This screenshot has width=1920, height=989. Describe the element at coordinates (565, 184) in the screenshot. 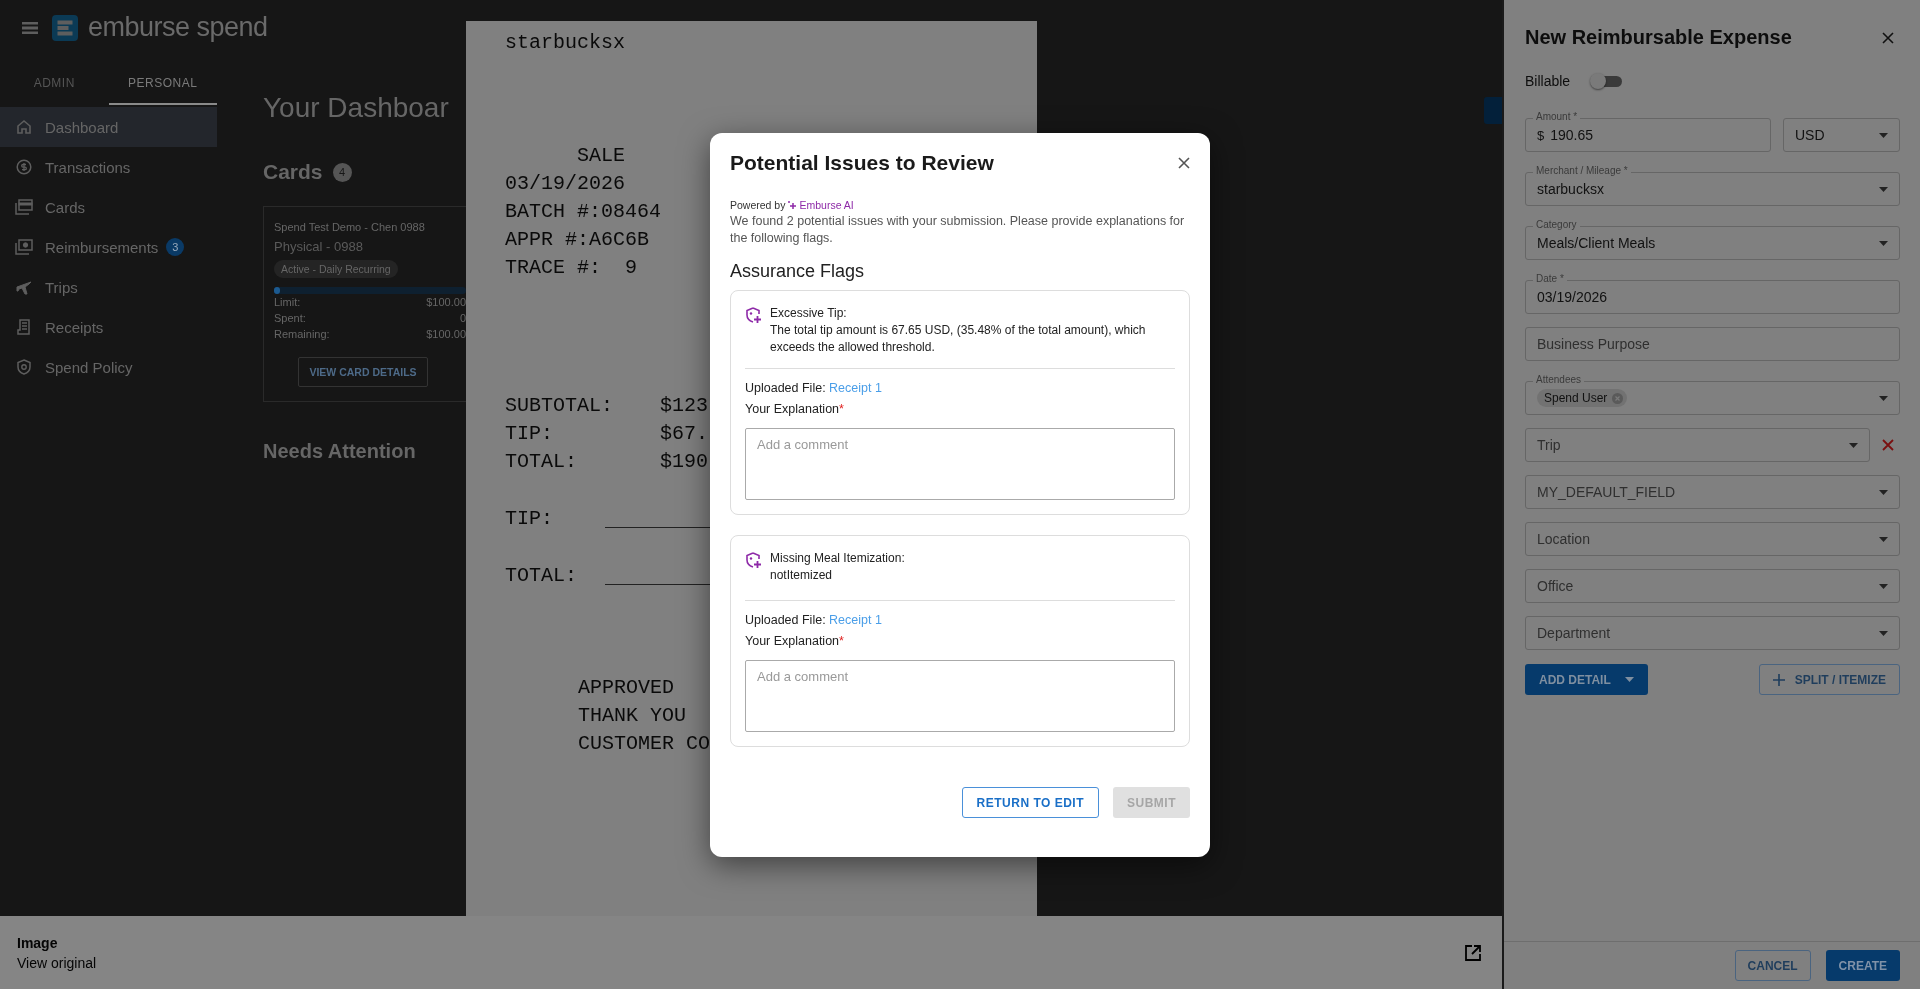

I see `receipt-text: 03/19/2026` at that location.